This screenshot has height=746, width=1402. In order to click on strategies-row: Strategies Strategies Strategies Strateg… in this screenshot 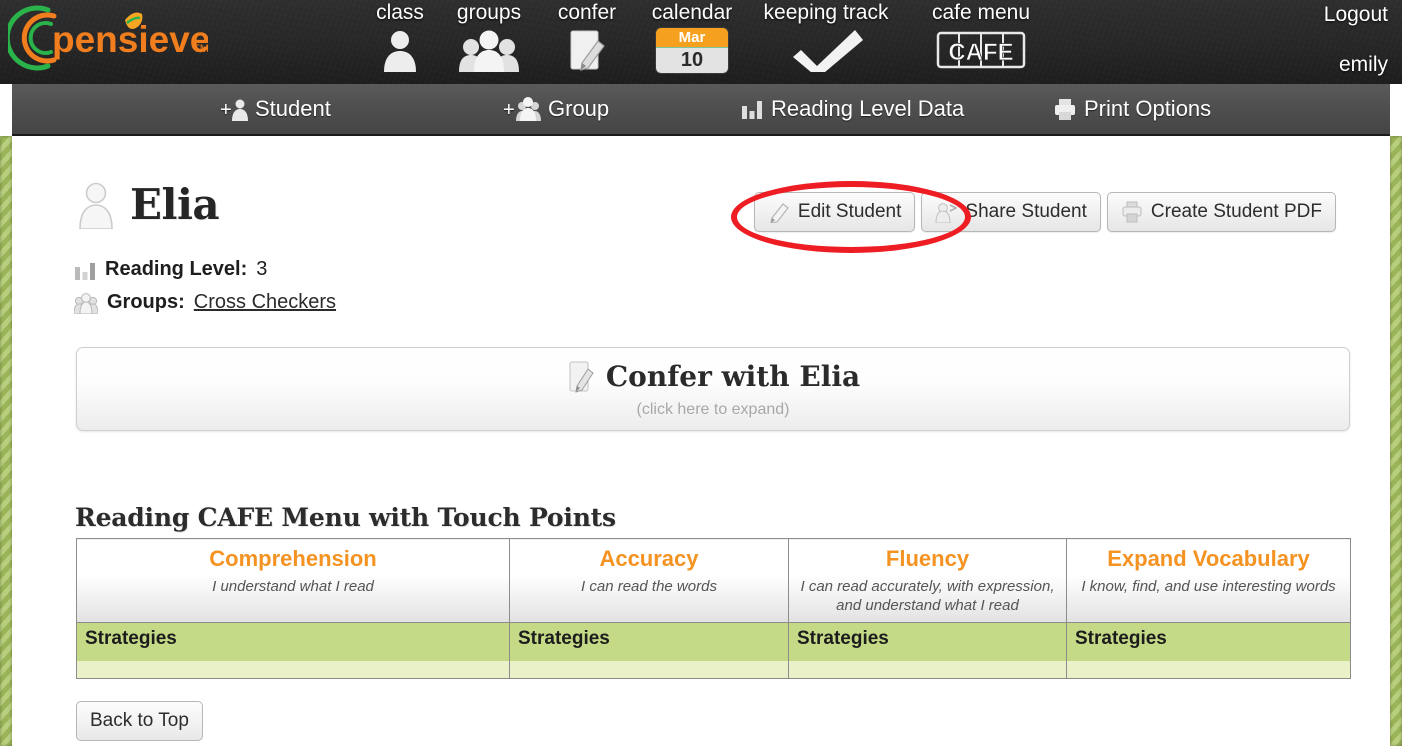, I will do `click(713, 650)`.